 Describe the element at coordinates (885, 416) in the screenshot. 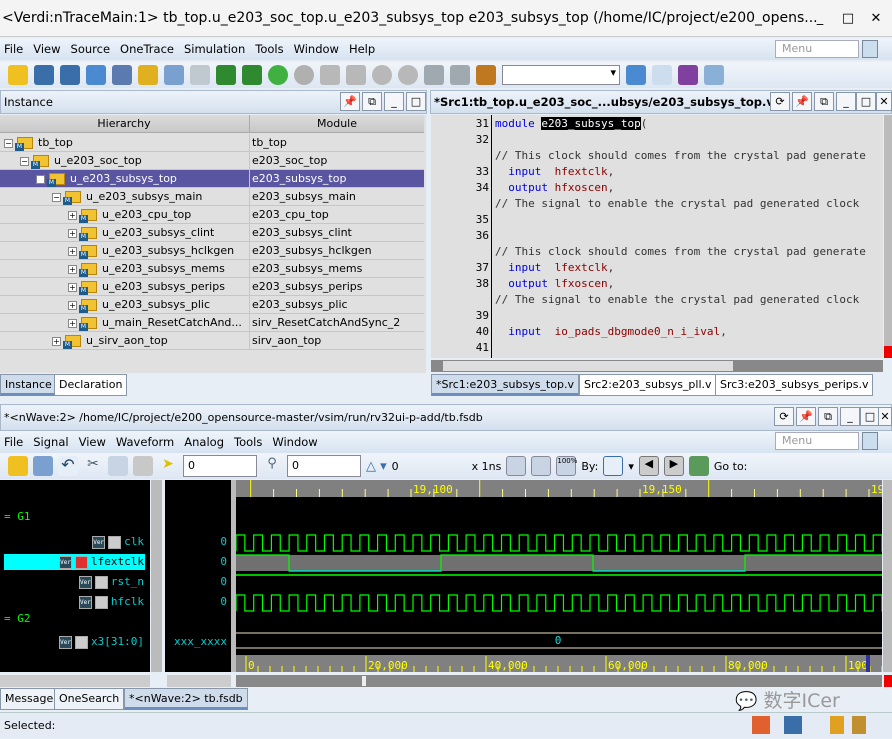

I see `close-panel-button: ✕` at that location.